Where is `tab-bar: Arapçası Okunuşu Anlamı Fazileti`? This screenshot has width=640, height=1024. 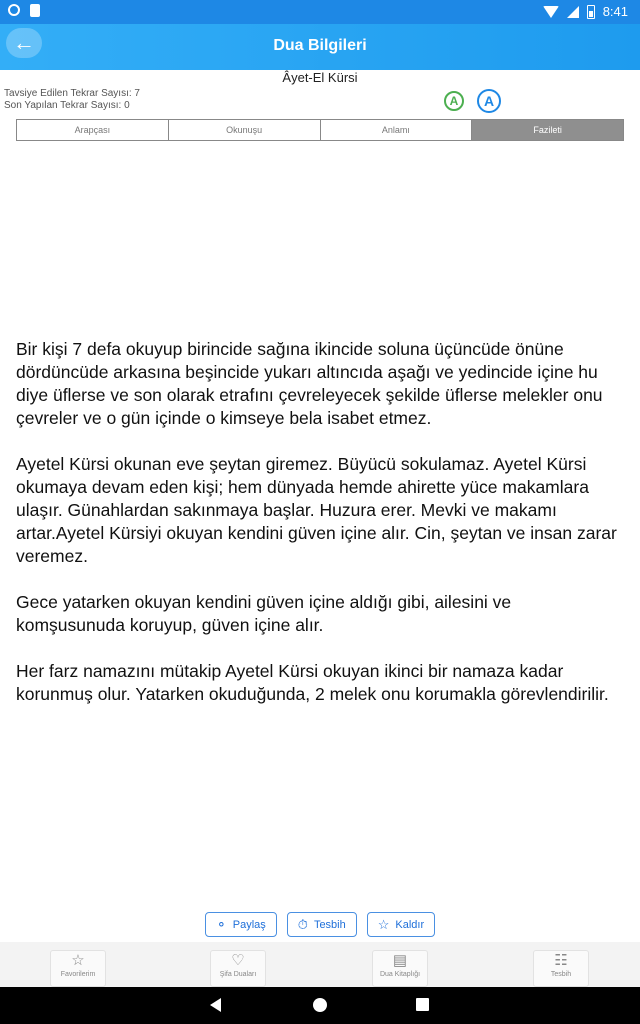
tab-bar: Arapçası Okunuşu Anlamı Fazileti is located at coordinates (320, 130).